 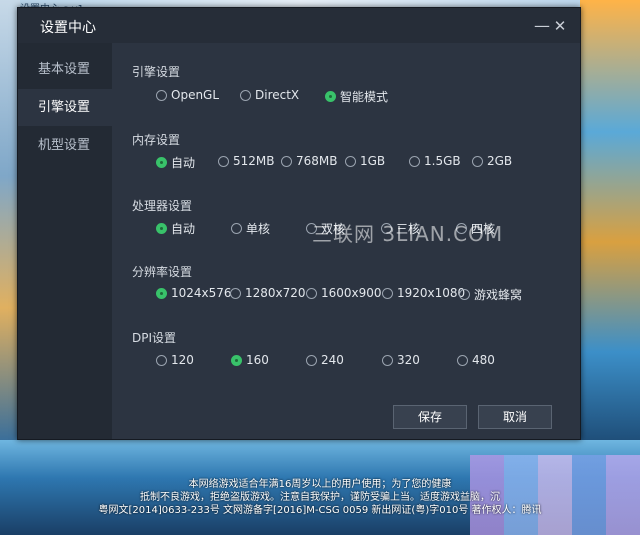 I want to click on engine-option-opengl: OpenGL, so click(x=187, y=95).